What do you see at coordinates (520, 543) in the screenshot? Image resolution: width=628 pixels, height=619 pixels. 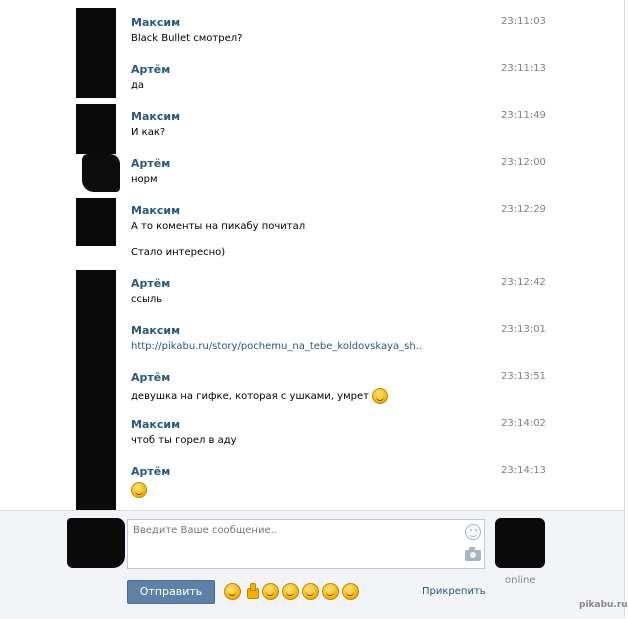 I see `interlocutor-avatar` at bounding box center [520, 543].